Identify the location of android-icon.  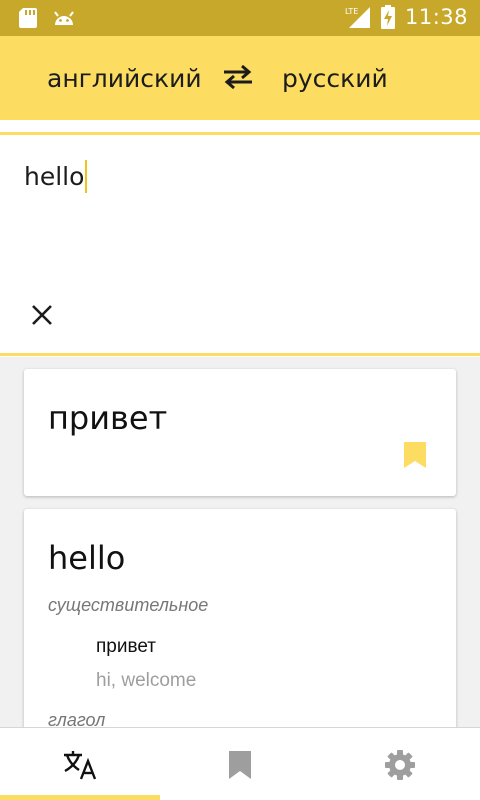
(64, 18).